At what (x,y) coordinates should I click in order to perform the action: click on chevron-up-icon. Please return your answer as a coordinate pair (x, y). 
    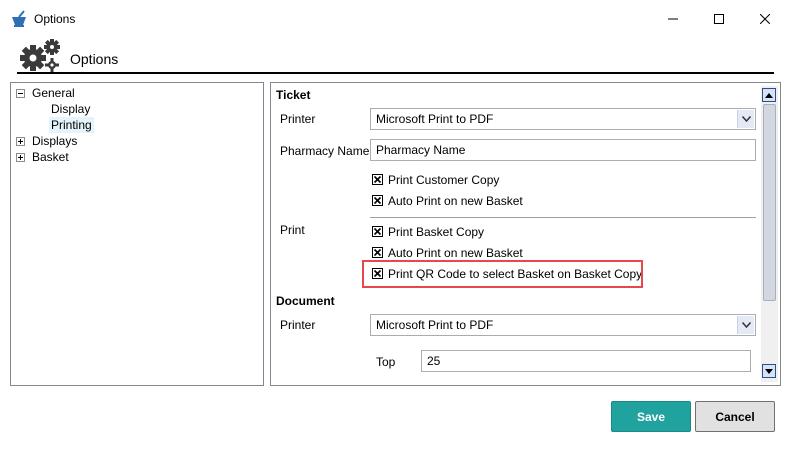
    Looking at the image, I should click on (769, 95).